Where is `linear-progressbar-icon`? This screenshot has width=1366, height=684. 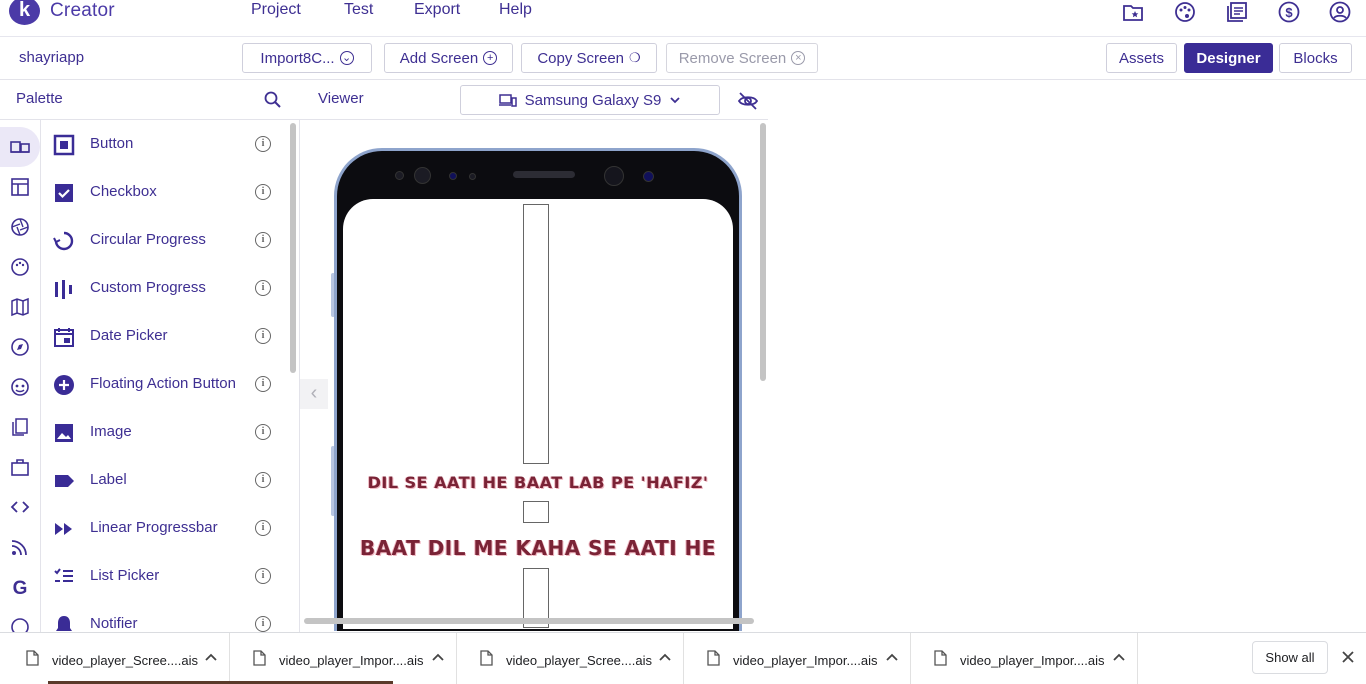
linear-progressbar-icon is located at coordinates (64, 529).